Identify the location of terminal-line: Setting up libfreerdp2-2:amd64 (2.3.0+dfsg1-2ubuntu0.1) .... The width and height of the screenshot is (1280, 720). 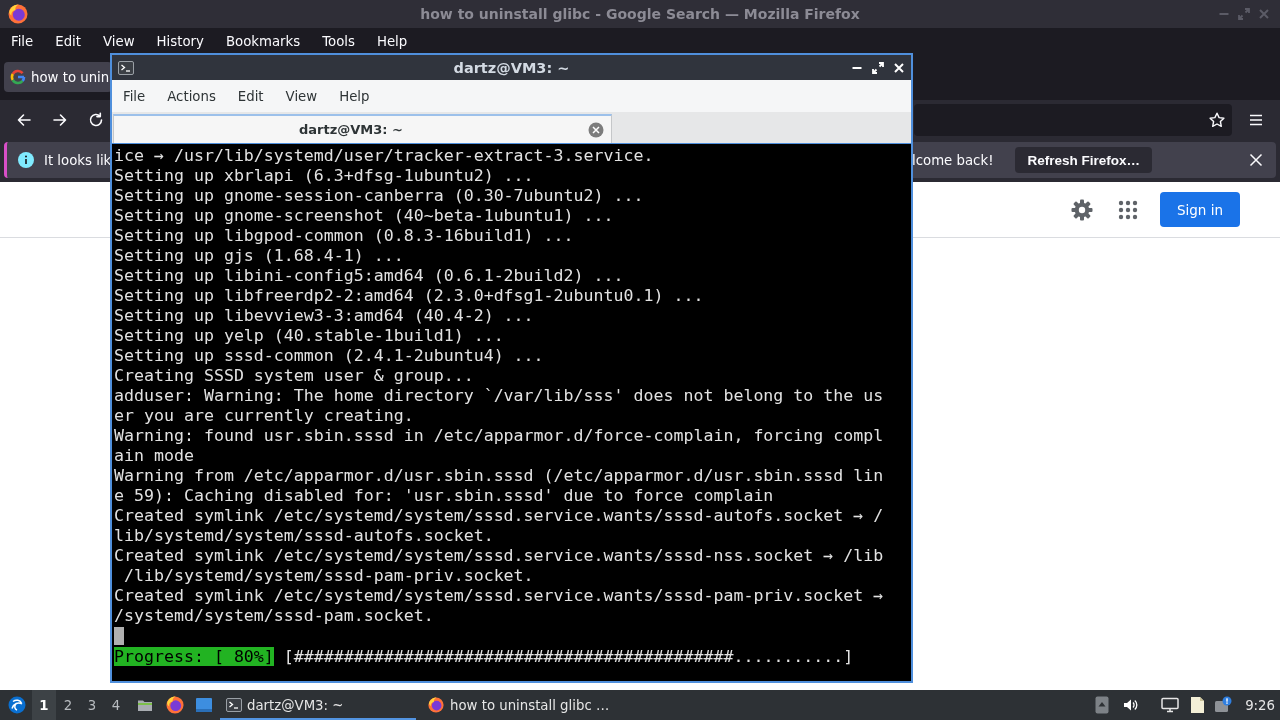
(409, 296).